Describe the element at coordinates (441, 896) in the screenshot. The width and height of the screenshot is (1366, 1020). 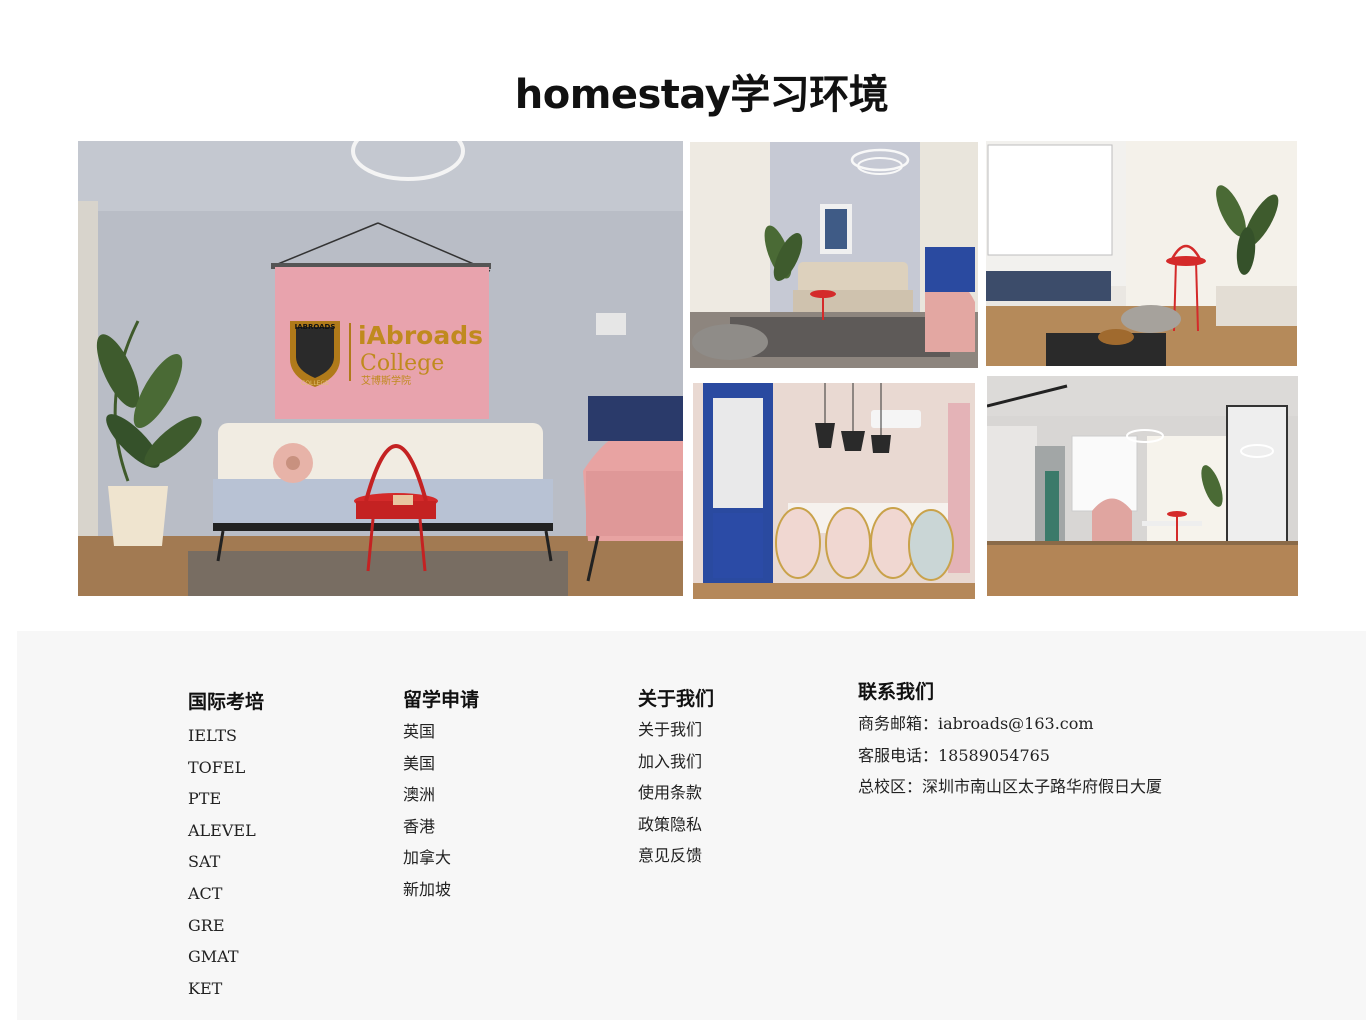
I see `footer-link-singapore: 新加坡` at that location.